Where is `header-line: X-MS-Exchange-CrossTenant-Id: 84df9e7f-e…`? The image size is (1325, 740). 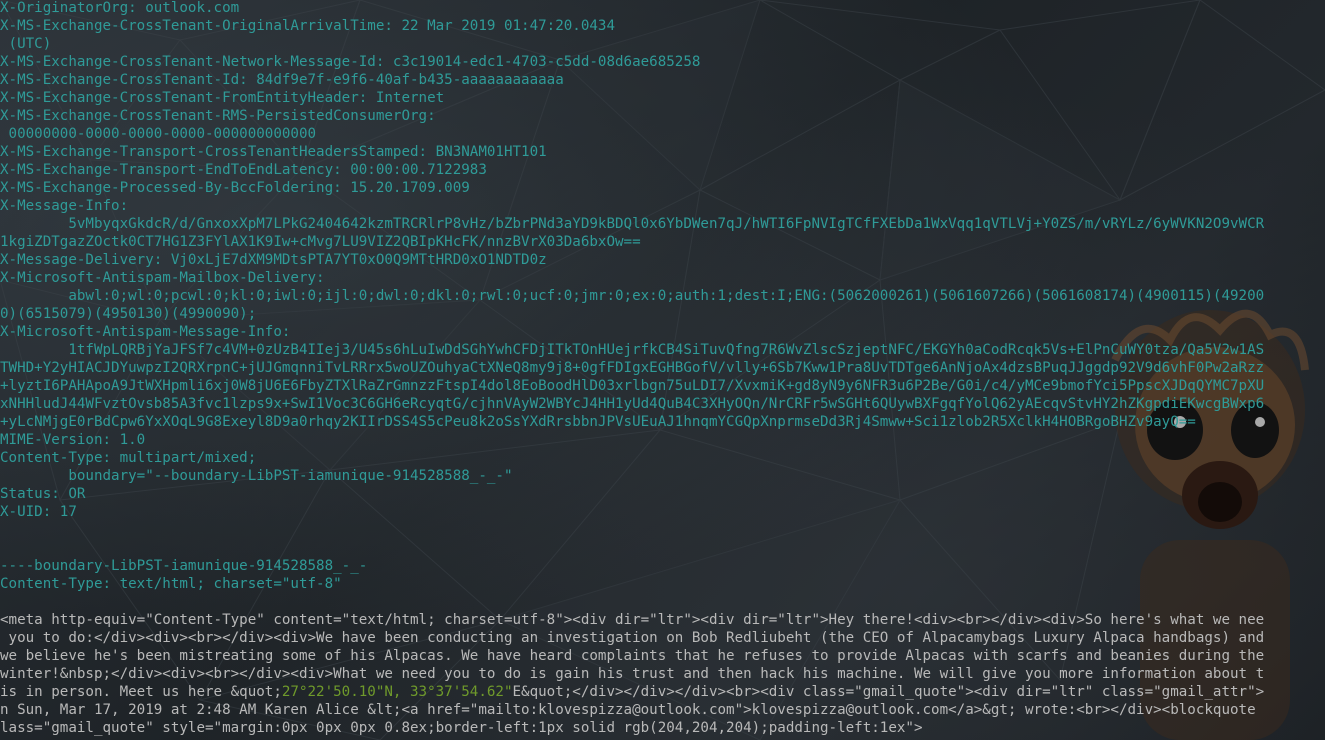 header-line: X-MS-Exchange-CrossTenant-Id: 84df9e7f-e… is located at coordinates (282, 80).